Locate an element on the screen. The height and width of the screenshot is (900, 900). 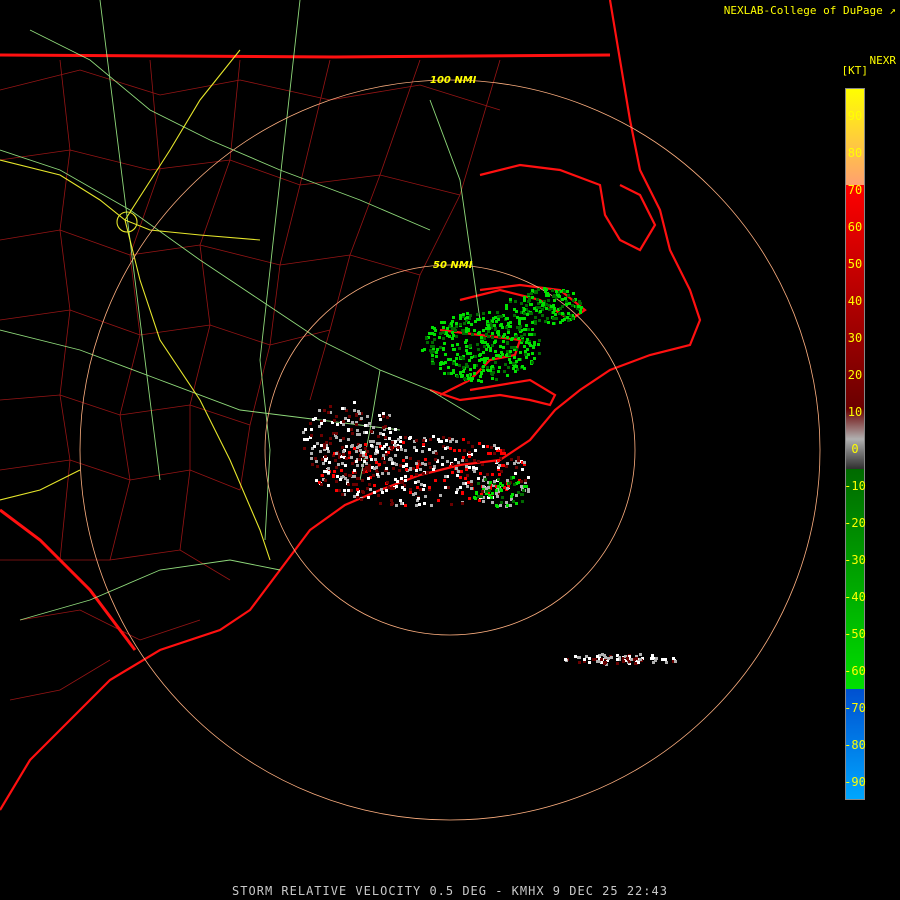
scale-tick-label: 40 is located at coordinates (855, 301).